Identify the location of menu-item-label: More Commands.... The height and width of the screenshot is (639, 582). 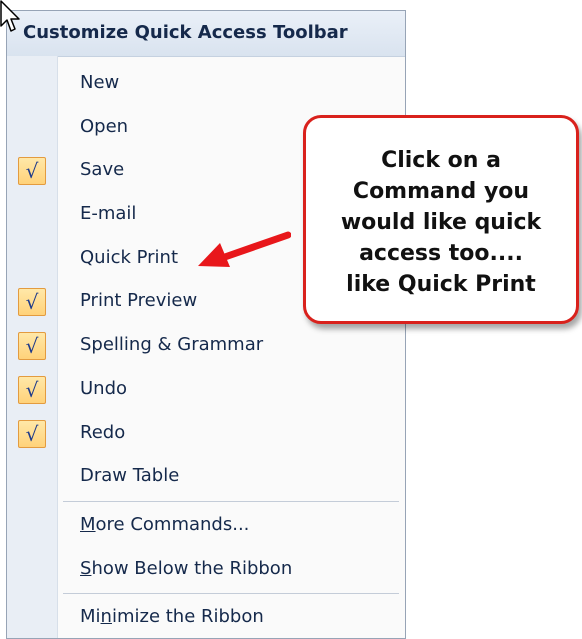
(164, 524).